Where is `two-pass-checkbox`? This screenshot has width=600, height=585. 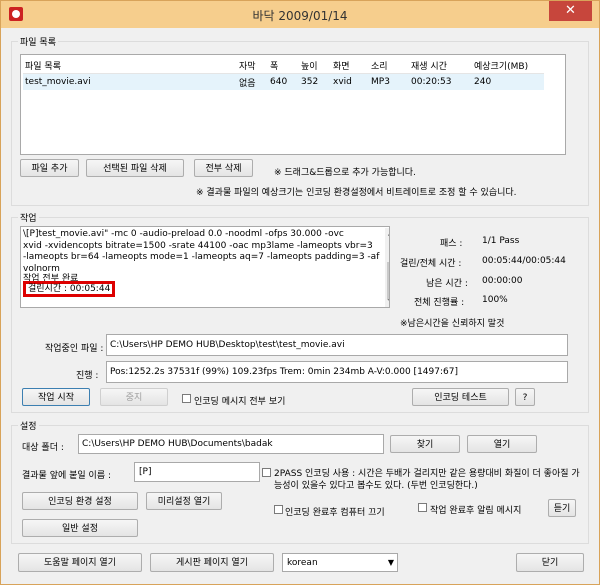
two-pass-checkbox is located at coordinates (266, 472).